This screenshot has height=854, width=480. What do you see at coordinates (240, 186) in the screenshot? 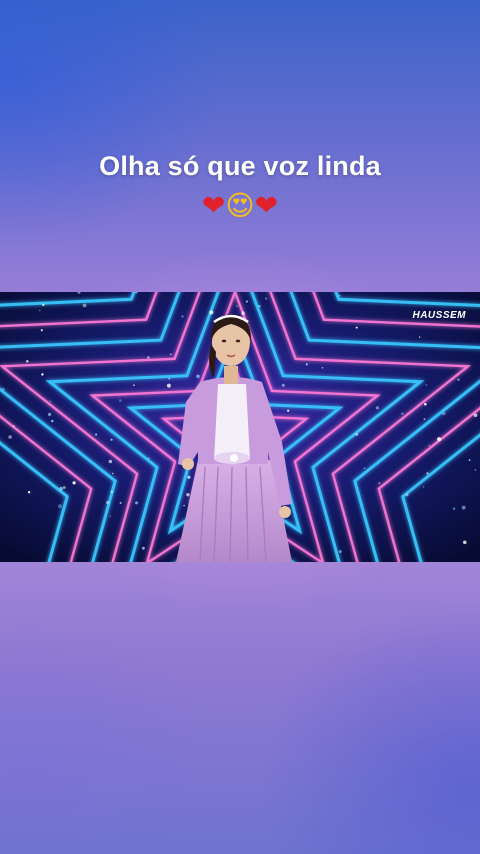
I see `caption: Olha só que voz linda ❤😍❤` at bounding box center [240, 186].